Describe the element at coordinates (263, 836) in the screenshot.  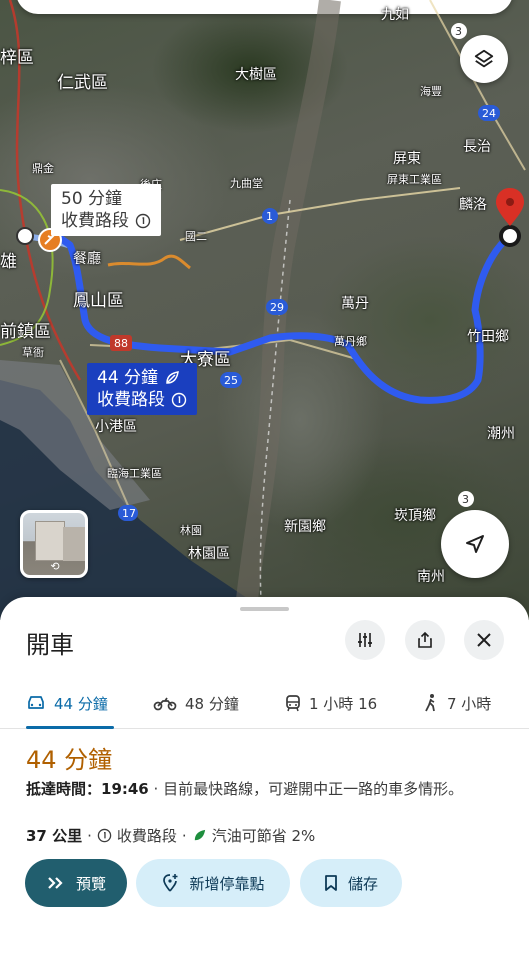
I see `fuel-savings: 汽油可節省 2%` at that location.